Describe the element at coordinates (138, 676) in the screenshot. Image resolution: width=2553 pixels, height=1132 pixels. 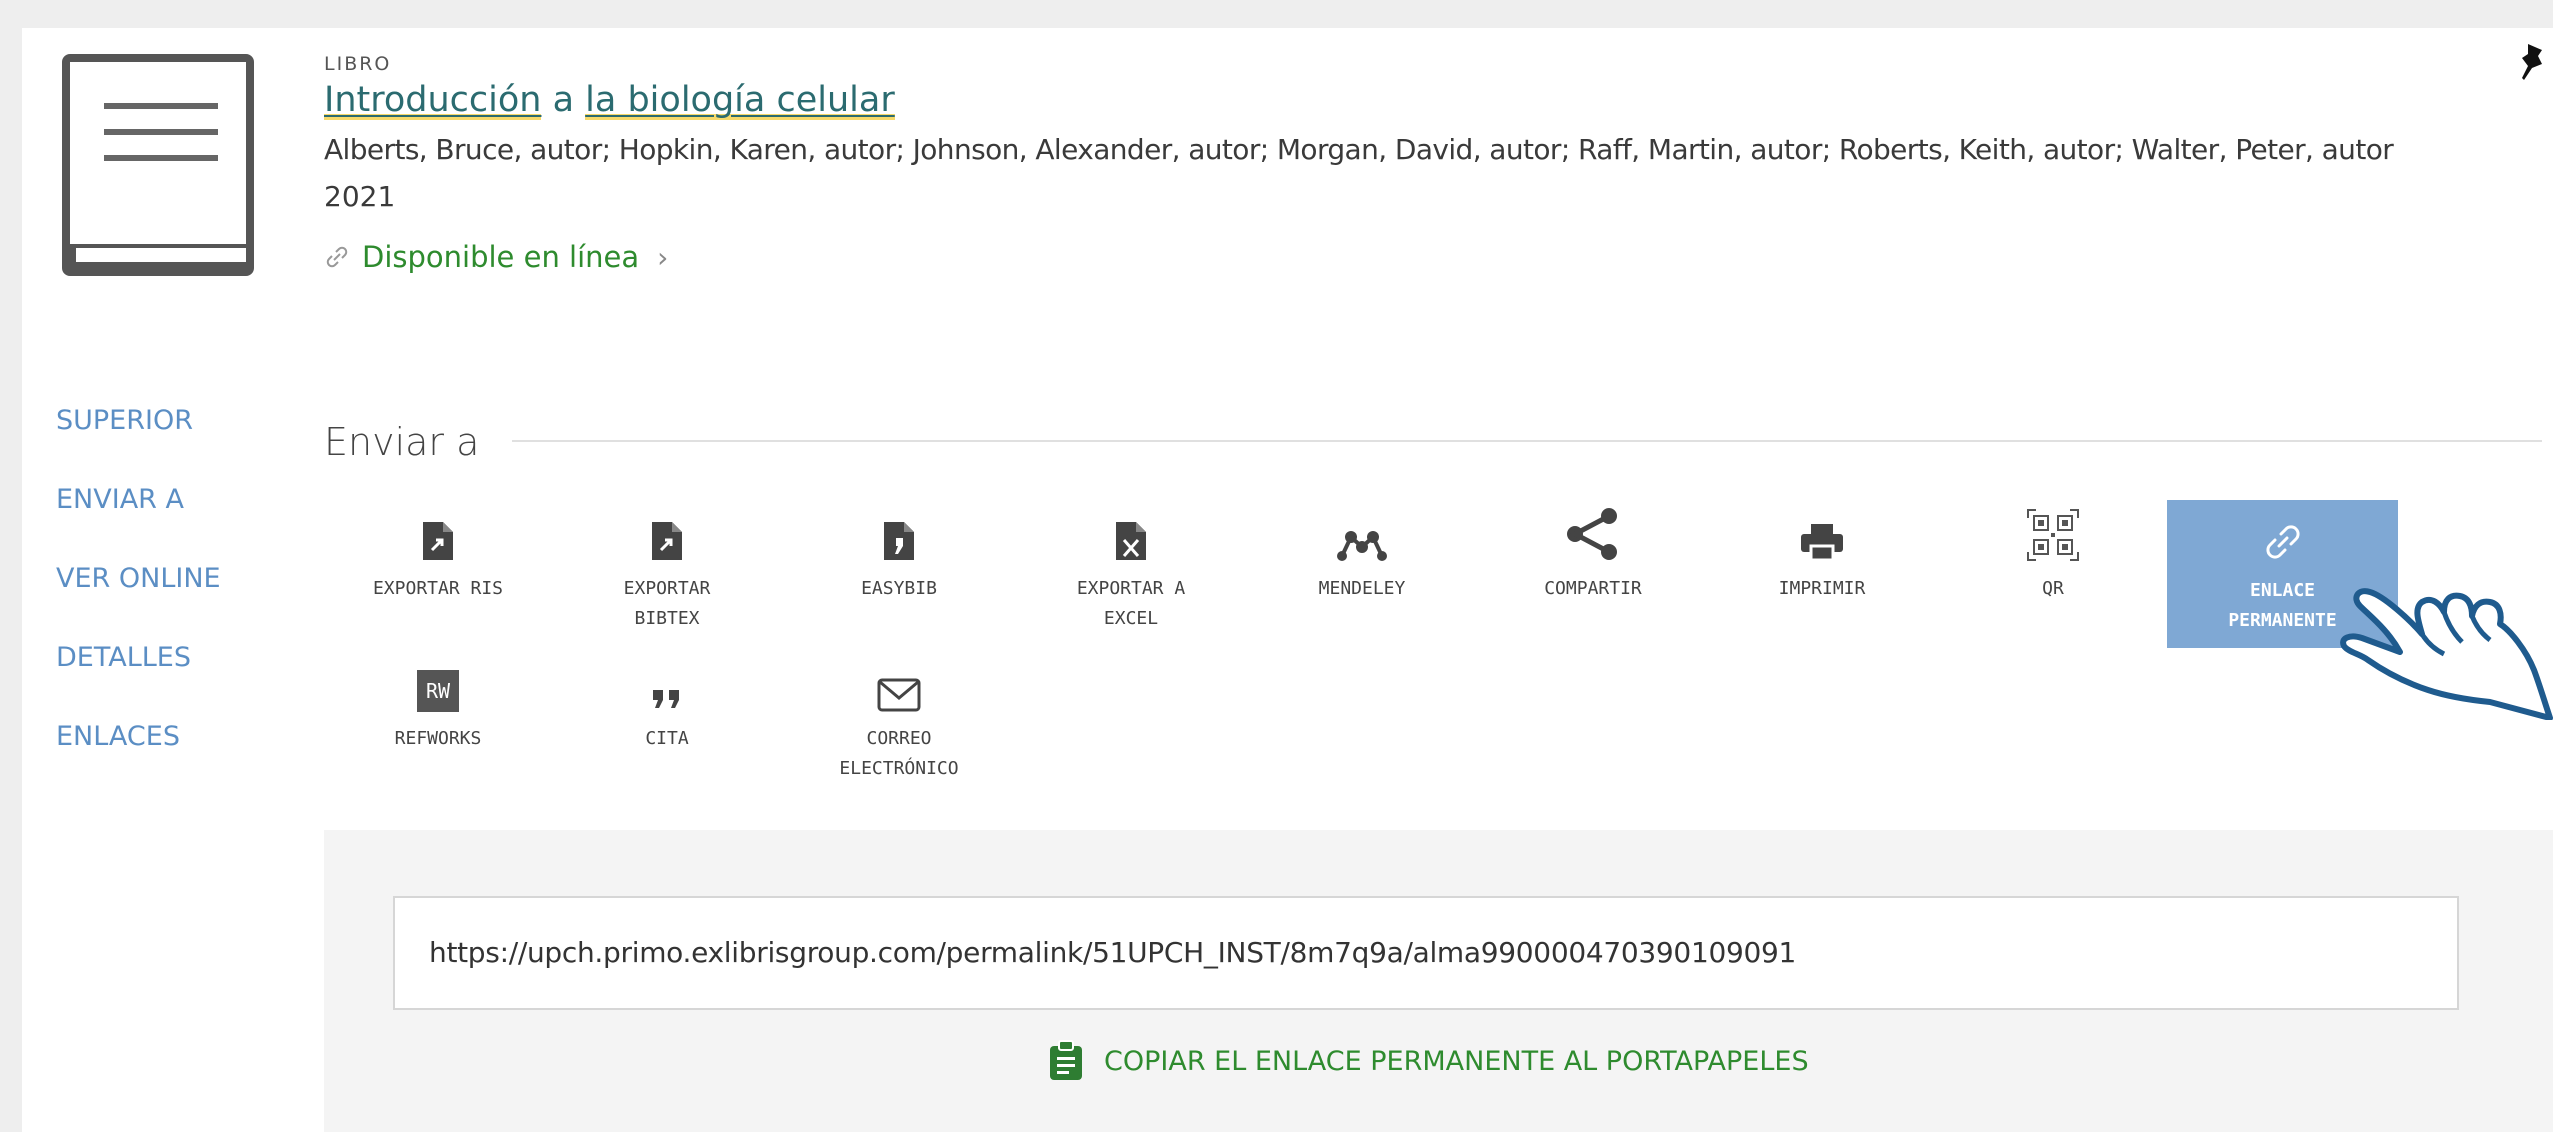
I see `nav-detalles: DETALLES` at that location.